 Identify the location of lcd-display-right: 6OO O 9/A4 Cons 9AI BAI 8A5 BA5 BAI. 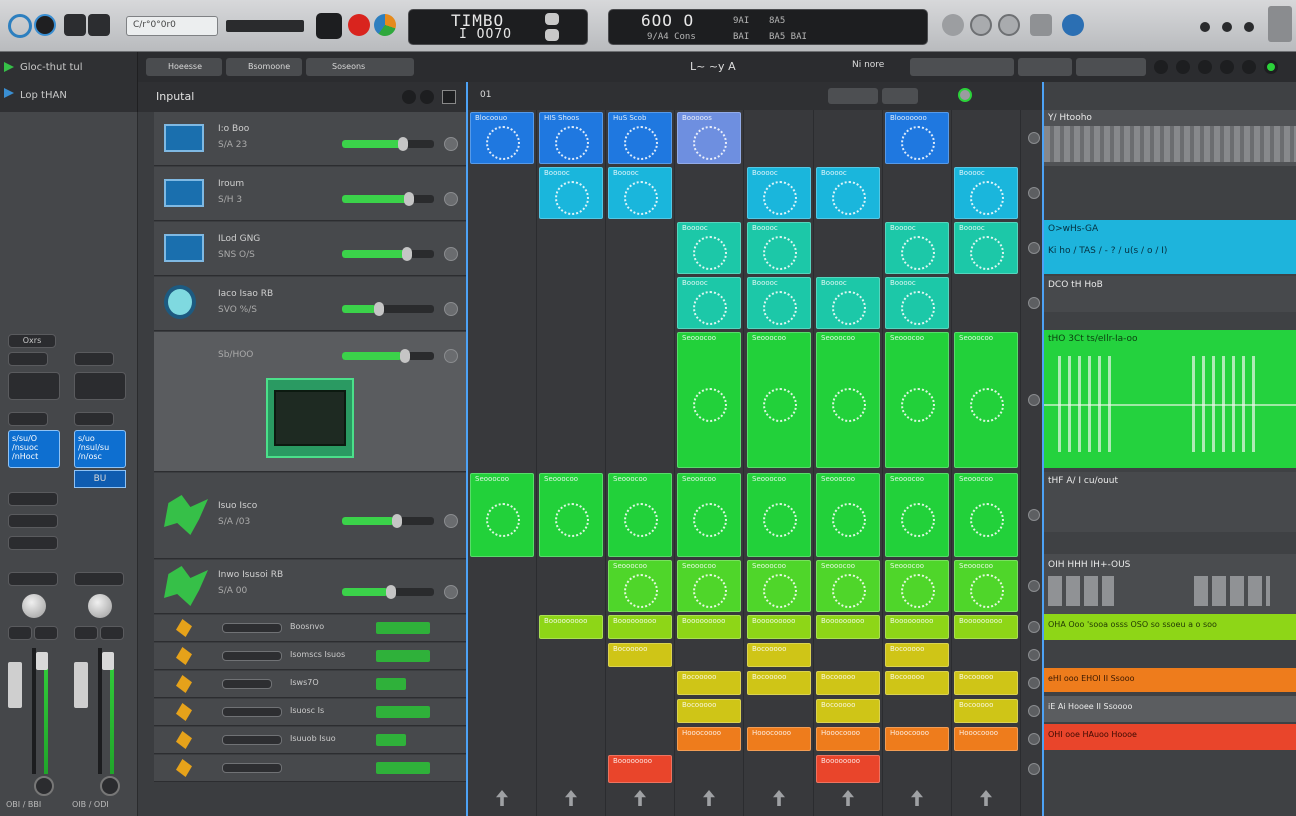
(768, 27).